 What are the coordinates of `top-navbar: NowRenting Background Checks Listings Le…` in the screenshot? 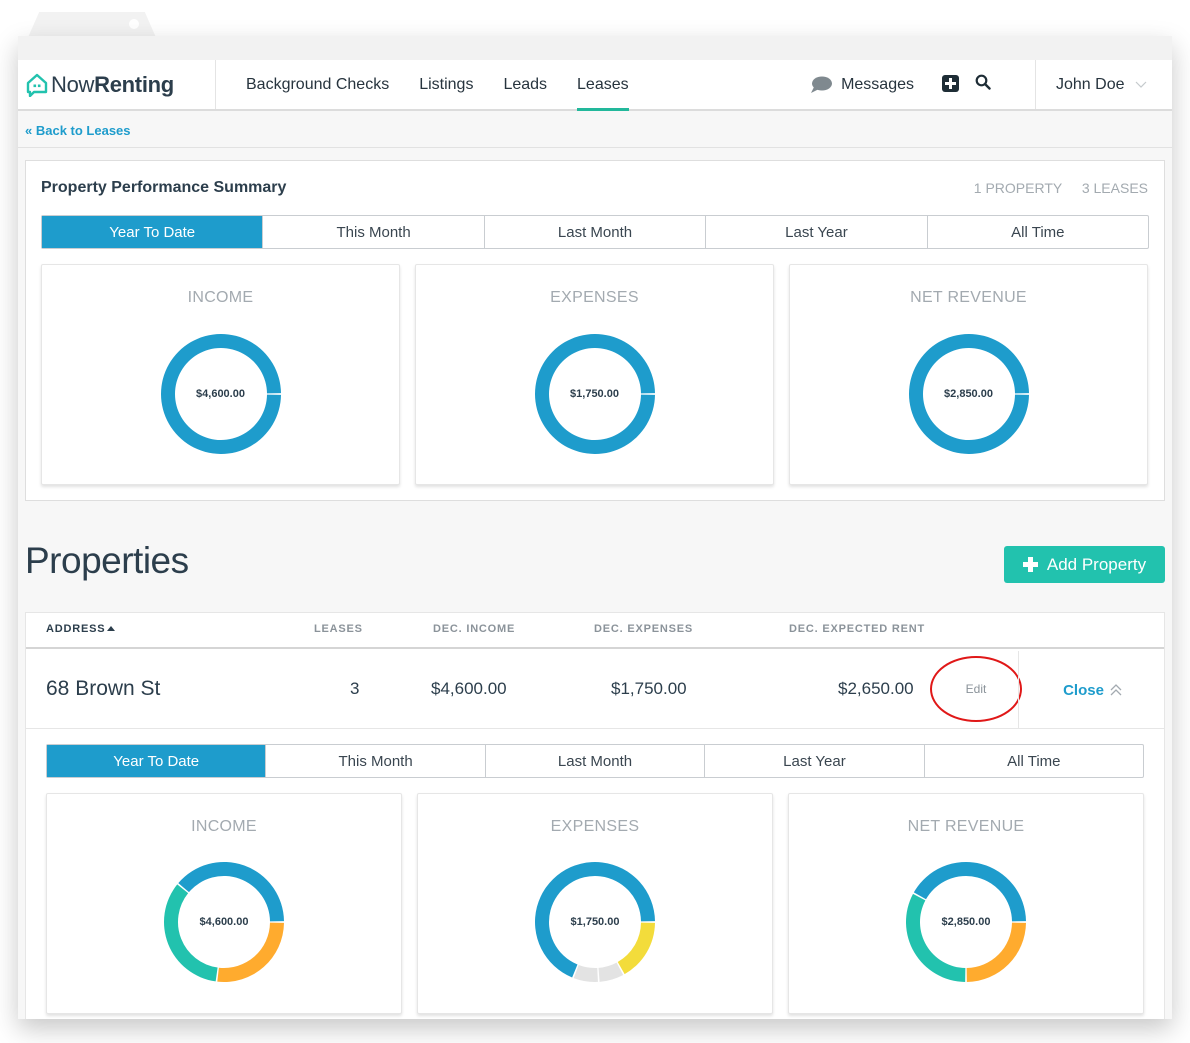 It's located at (595, 85).